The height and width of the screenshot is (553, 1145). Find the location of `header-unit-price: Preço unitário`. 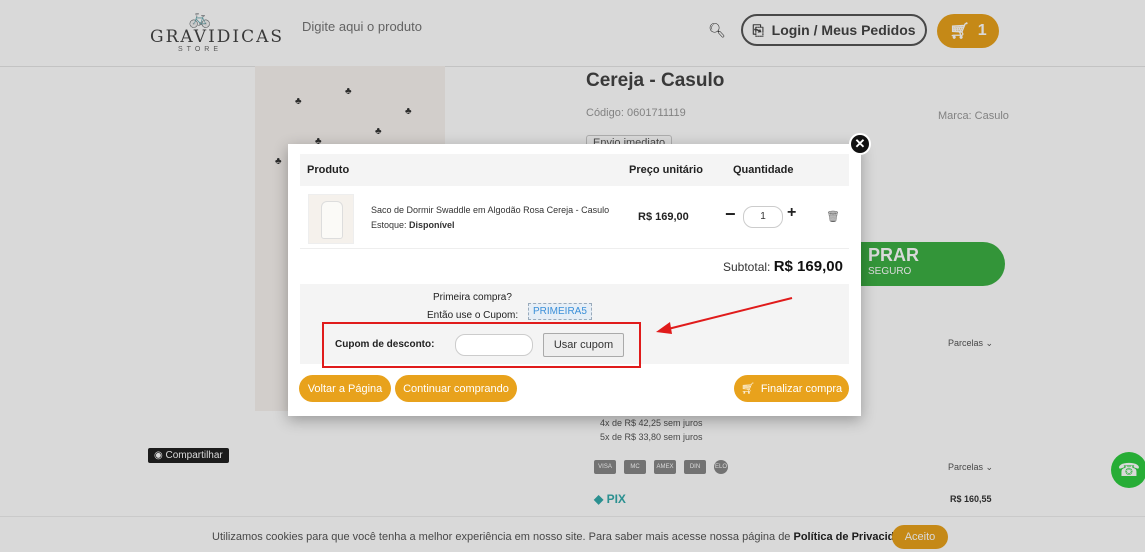

header-unit-price: Preço unitário is located at coordinates (666, 170).